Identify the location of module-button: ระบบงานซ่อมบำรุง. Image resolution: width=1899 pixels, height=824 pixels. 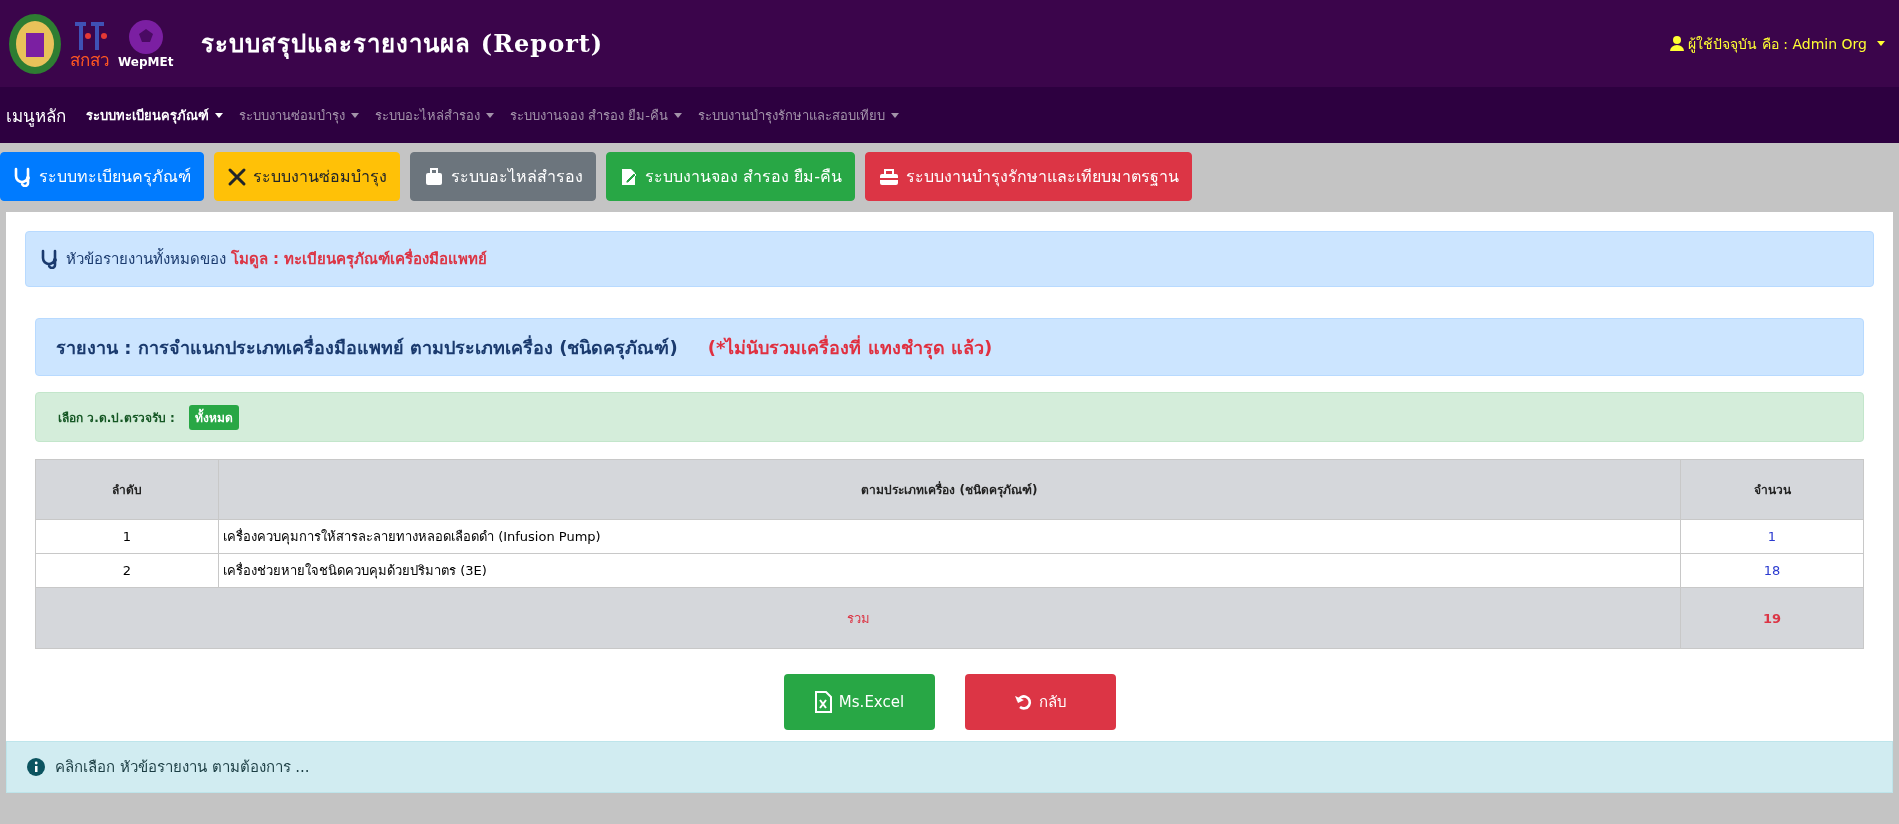
(307, 176).